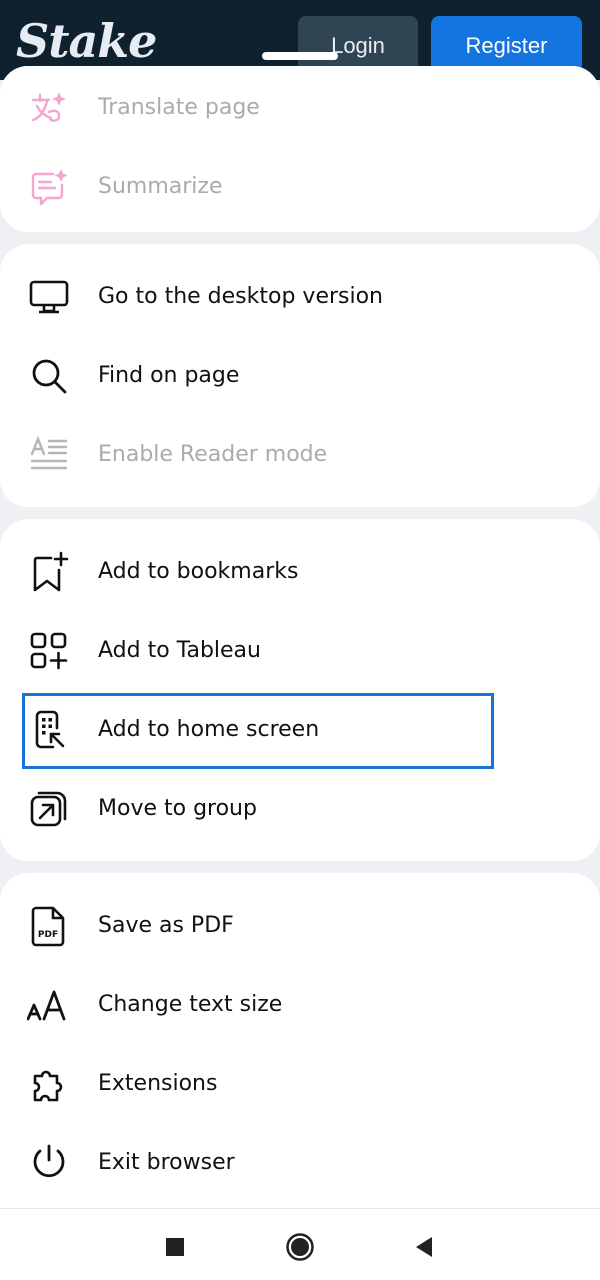 This screenshot has width=600, height=1280. What do you see at coordinates (49, 1005) in the screenshot?
I see `text-size-icon` at bounding box center [49, 1005].